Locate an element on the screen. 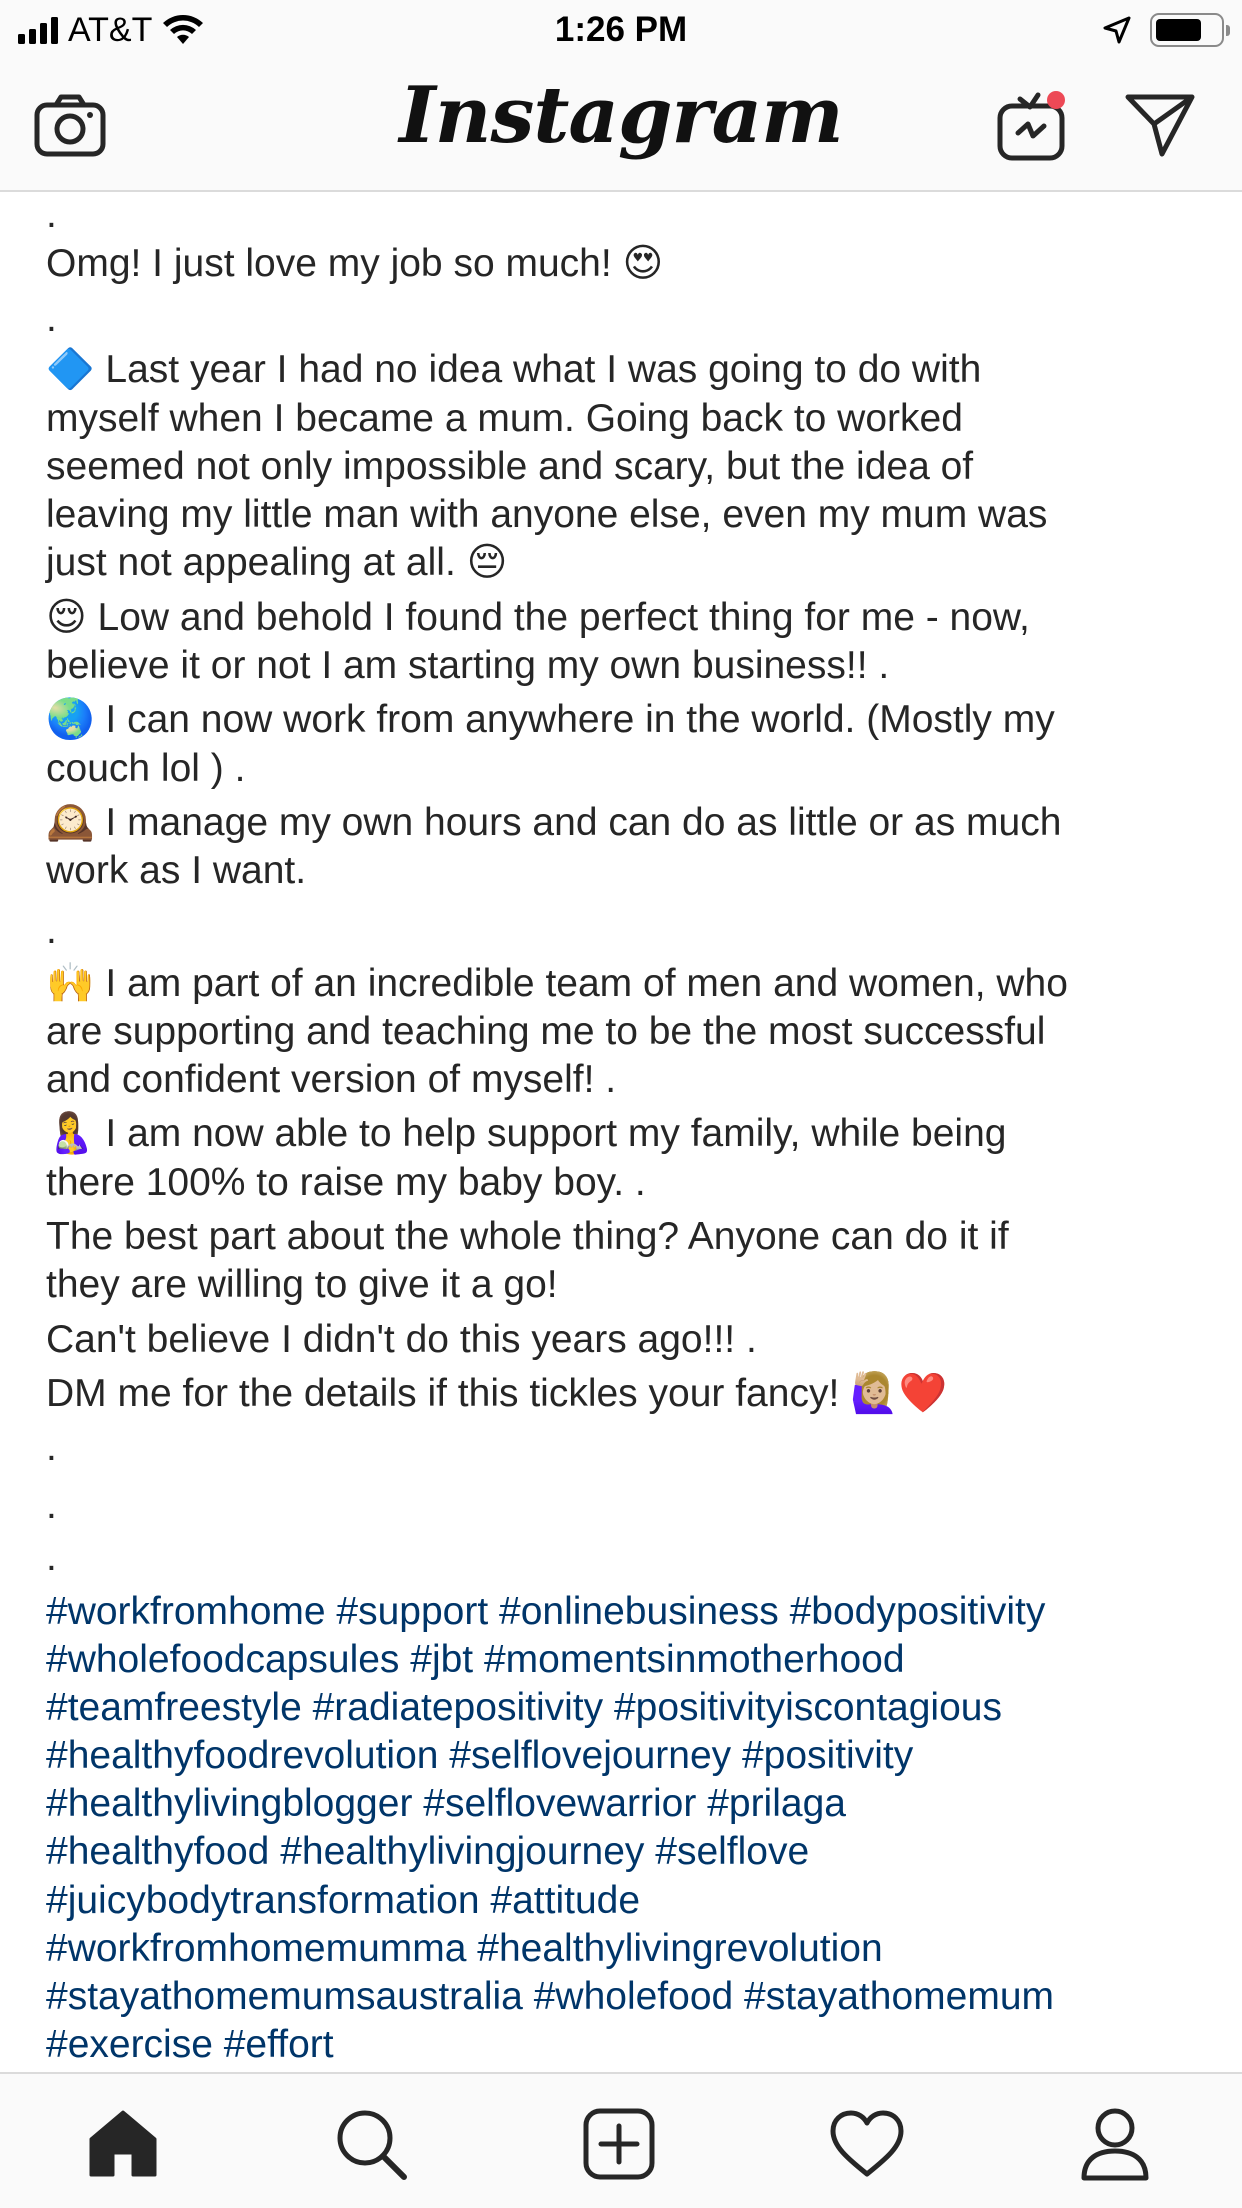  battery-level is located at coordinates (1178, 30).